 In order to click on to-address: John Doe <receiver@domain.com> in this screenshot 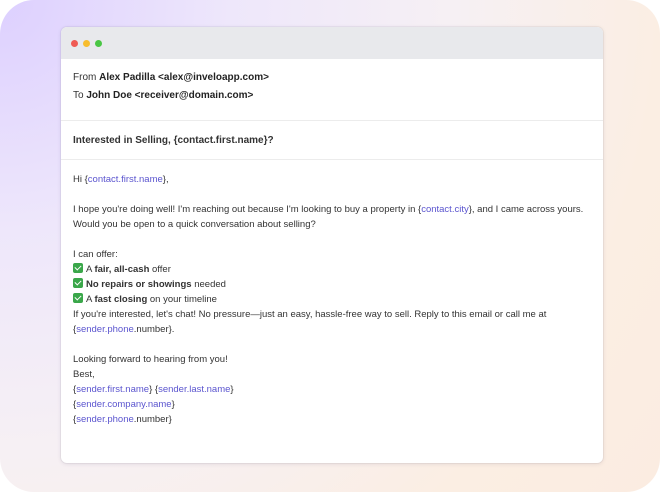, I will do `click(170, 95)`.